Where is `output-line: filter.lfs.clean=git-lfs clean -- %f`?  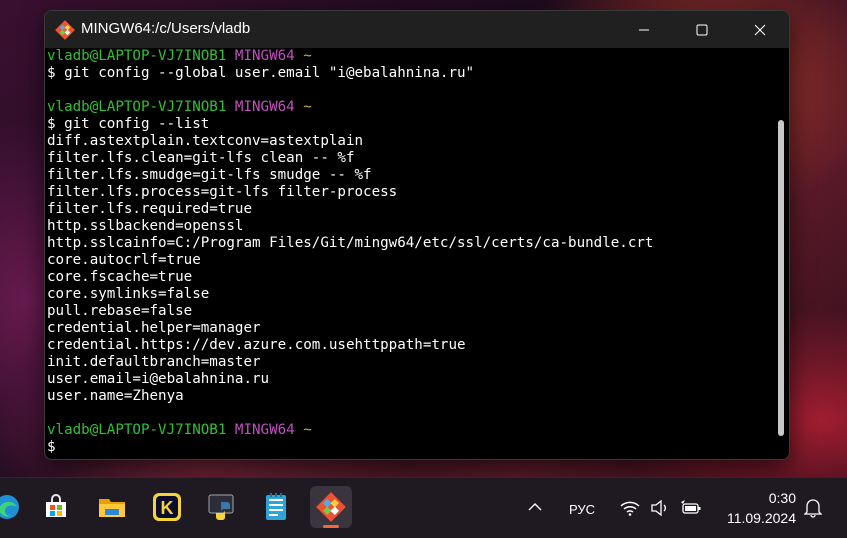
output-line: filter.lfs.clean=git-lfs clean -- %f is located at coordinates (201, 158).